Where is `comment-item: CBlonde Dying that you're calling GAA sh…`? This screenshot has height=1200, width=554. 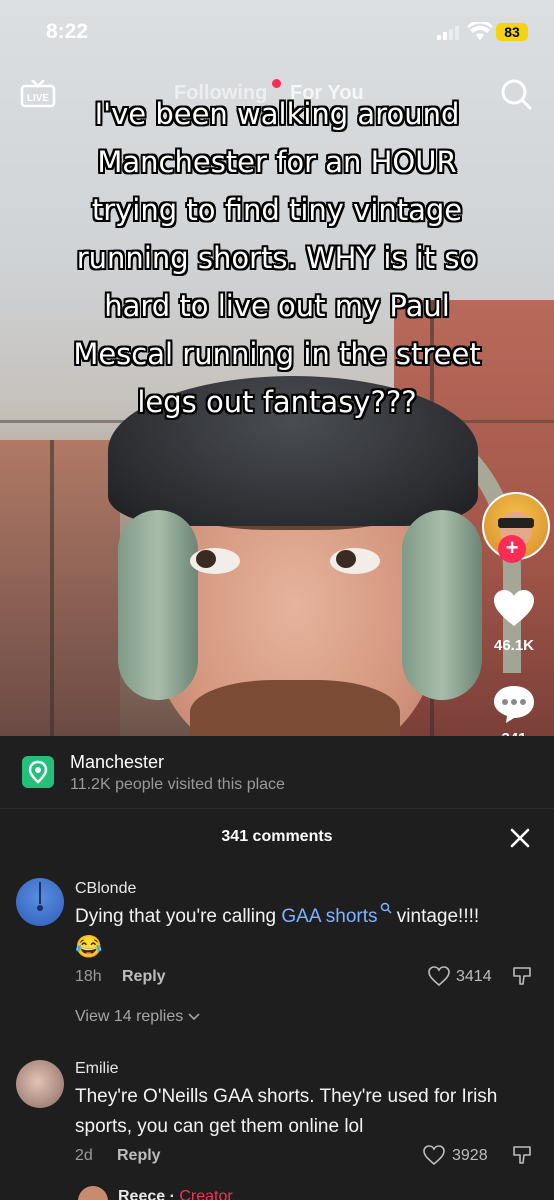
comment-item: CBlonde Dying that you're calling GAA sh… is located at coordinates (277, 956).